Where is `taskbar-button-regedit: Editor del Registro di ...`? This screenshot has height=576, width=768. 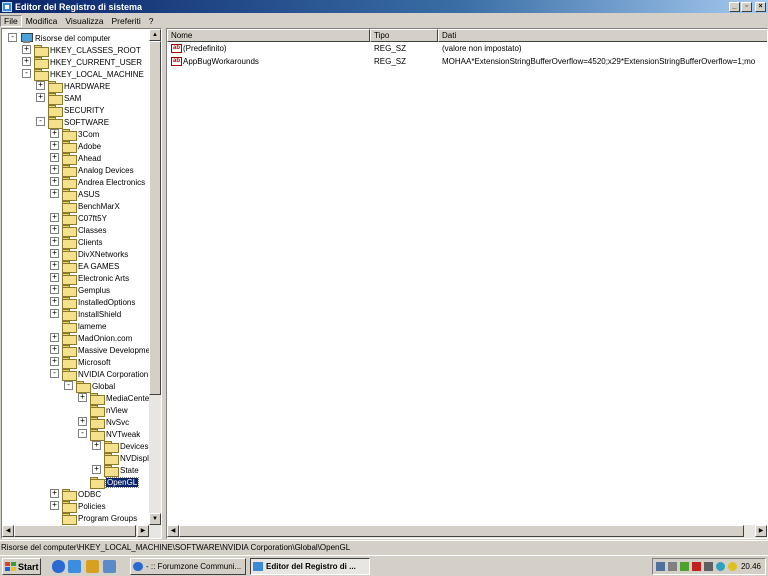 taskbar-button-regedit: Editor del Registro di ... is located at coordinates (310, 566).